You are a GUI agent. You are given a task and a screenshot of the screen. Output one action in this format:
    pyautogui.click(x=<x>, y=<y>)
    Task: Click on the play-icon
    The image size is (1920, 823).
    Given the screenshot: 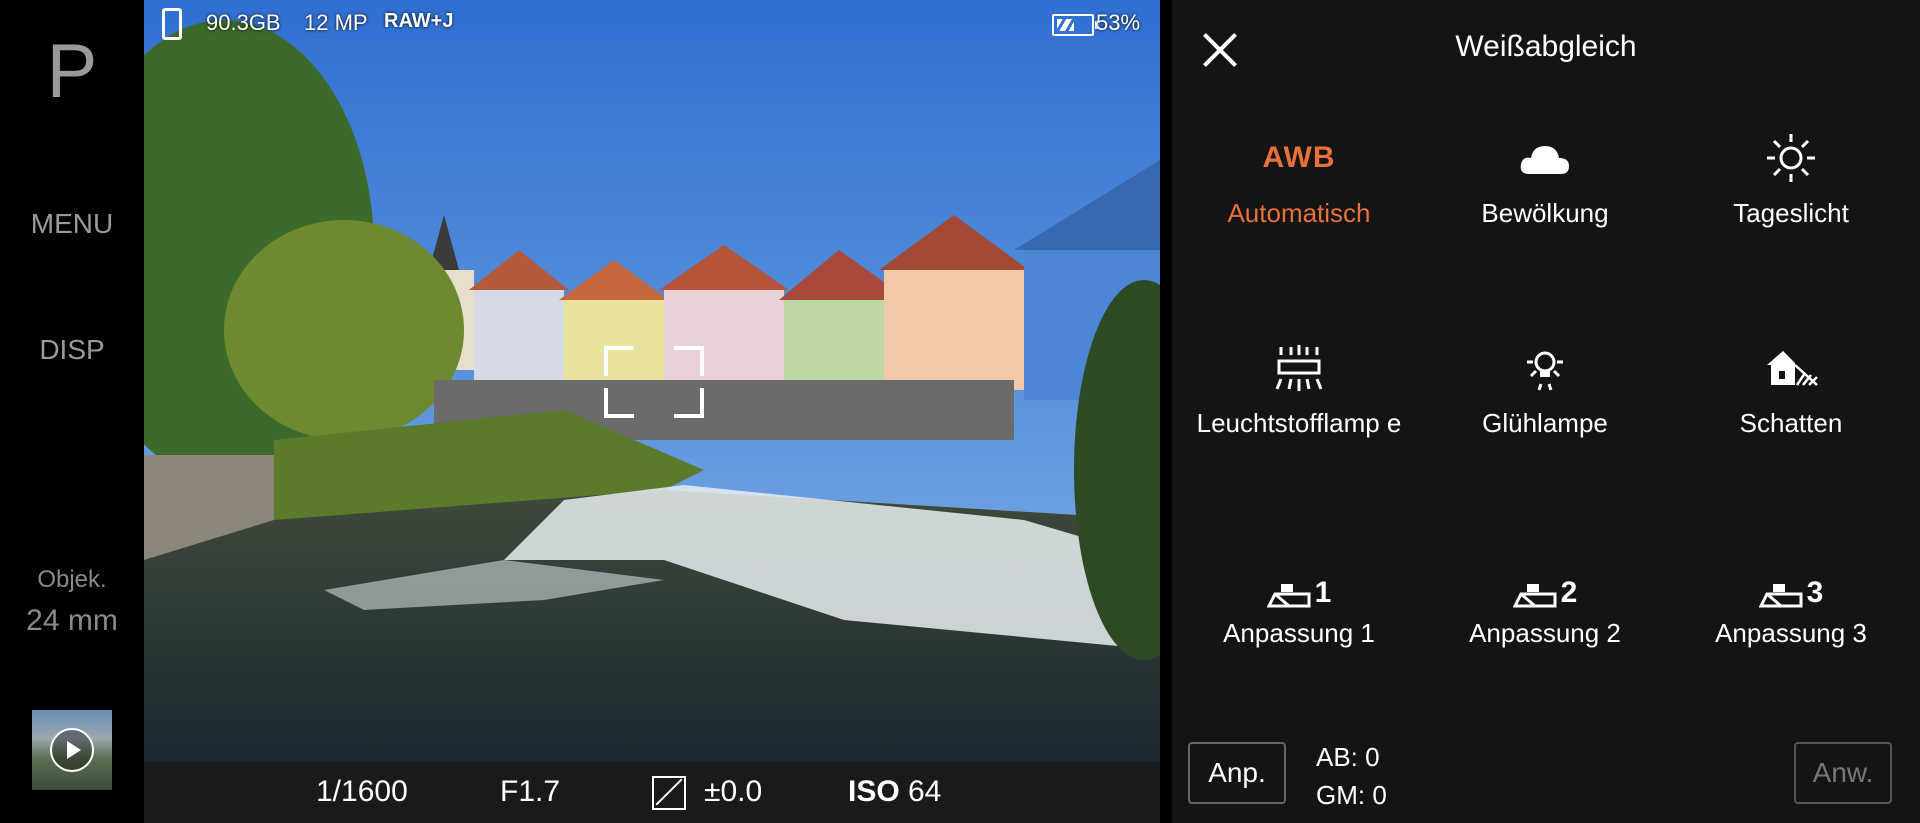 What is the action you would take?
    pyautogui.click(x=72, y=750)
    